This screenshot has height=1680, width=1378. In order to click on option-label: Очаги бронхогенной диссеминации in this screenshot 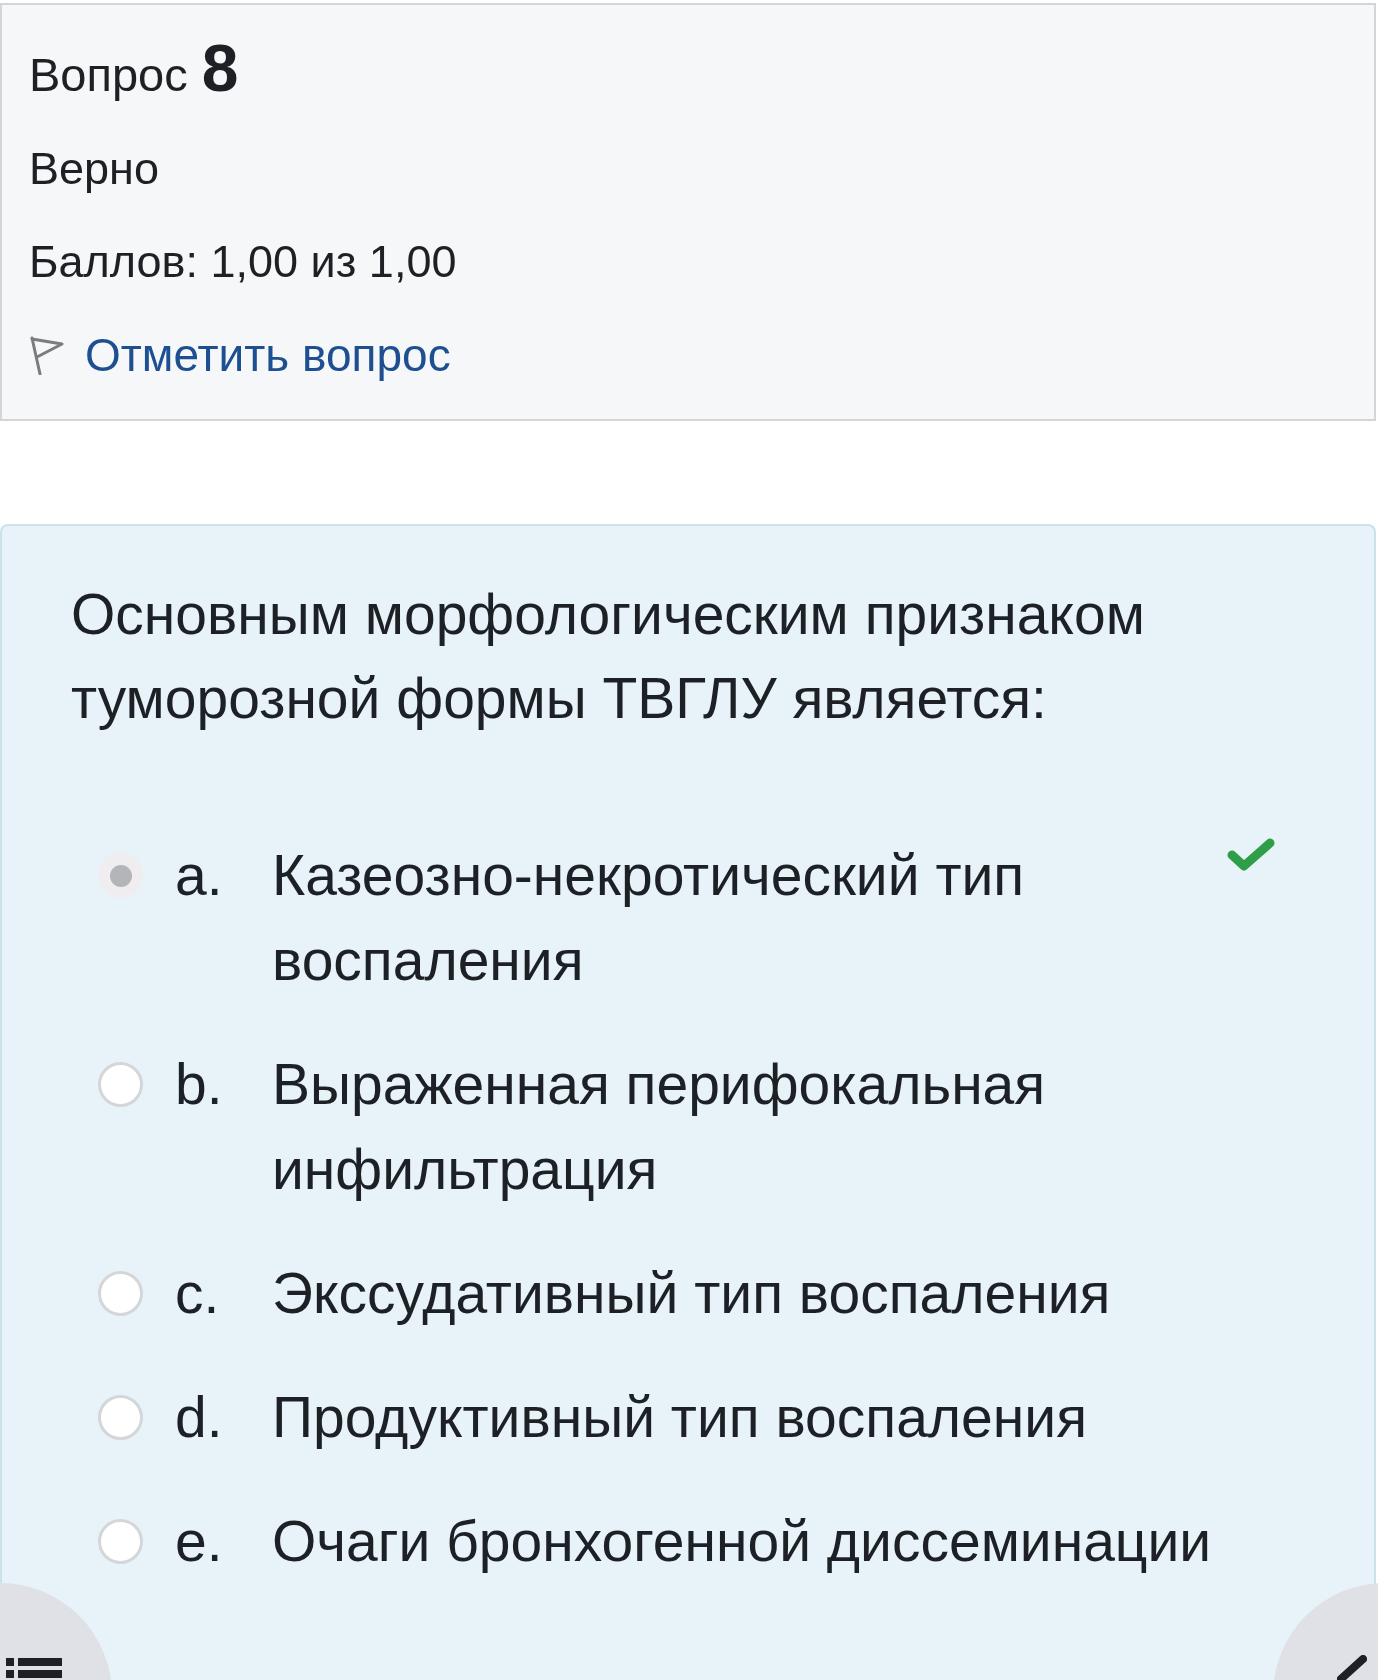, I will do `click(742, 1541)`.